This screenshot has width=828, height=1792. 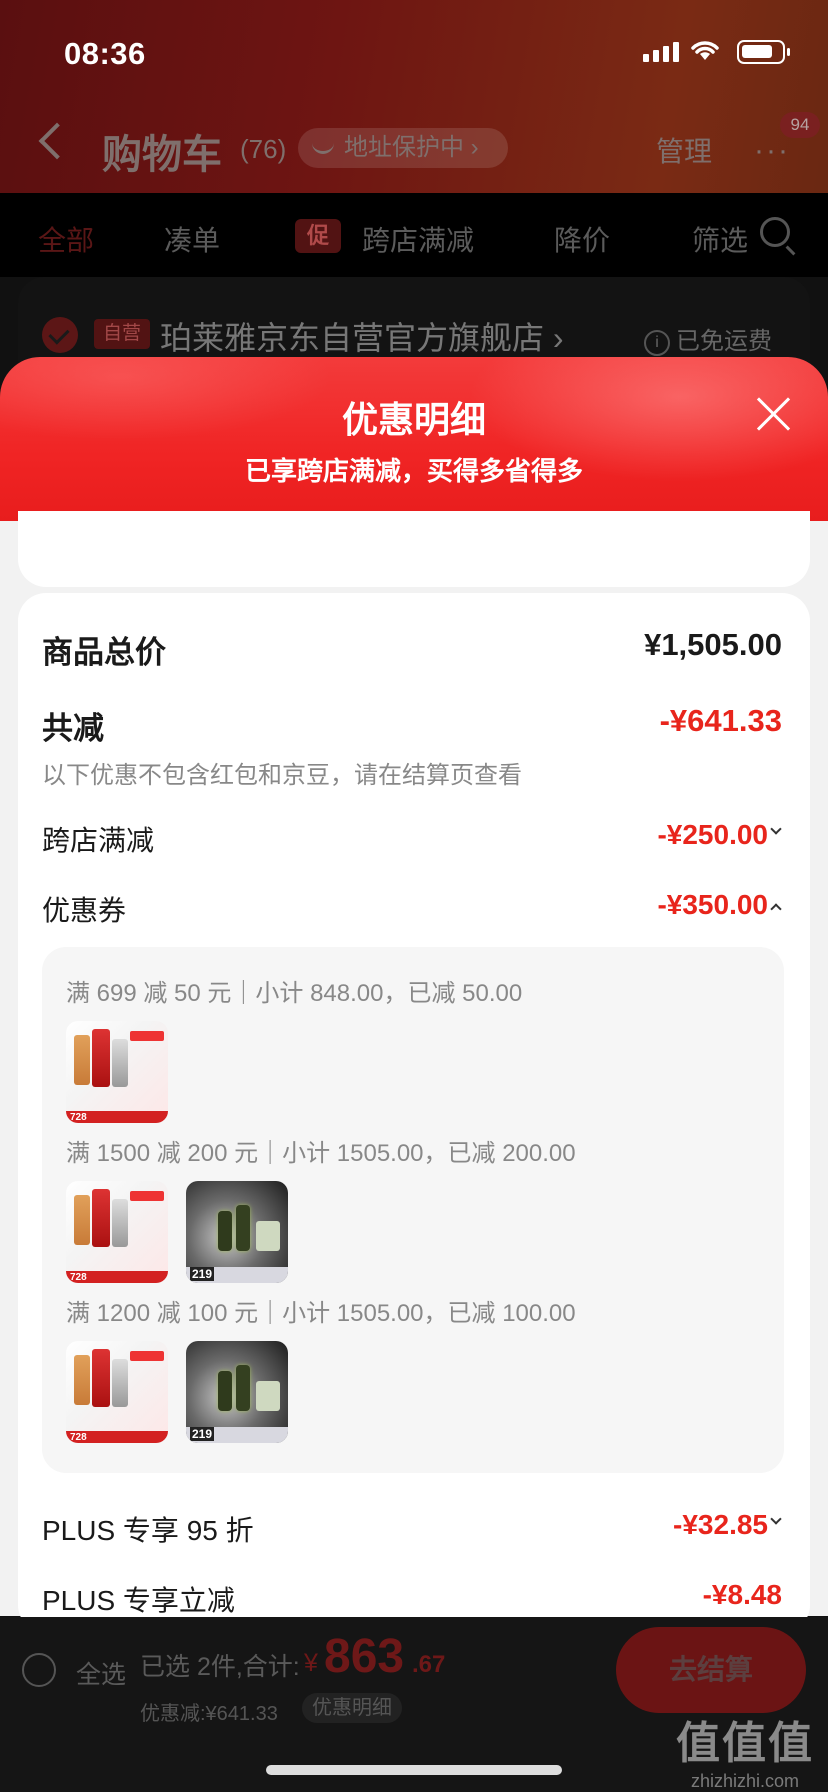 What do you see at coordinates (582, 239) in the screenshot?
I see `tab-price-drop: 降价` at bounding box center [582, 239].